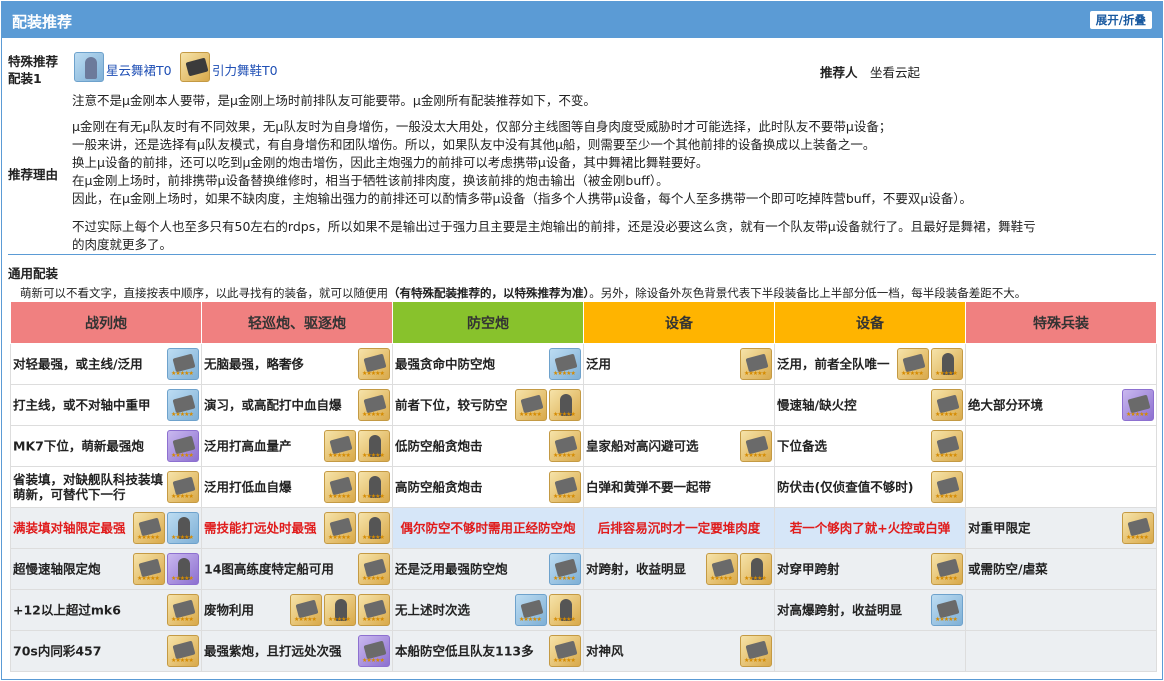 The image size is (1164, 681). What do you see at coordinates (895, 72) in the screenshot?
I see `recommender-name: 坐看云起` at bounding box center [895, 72].